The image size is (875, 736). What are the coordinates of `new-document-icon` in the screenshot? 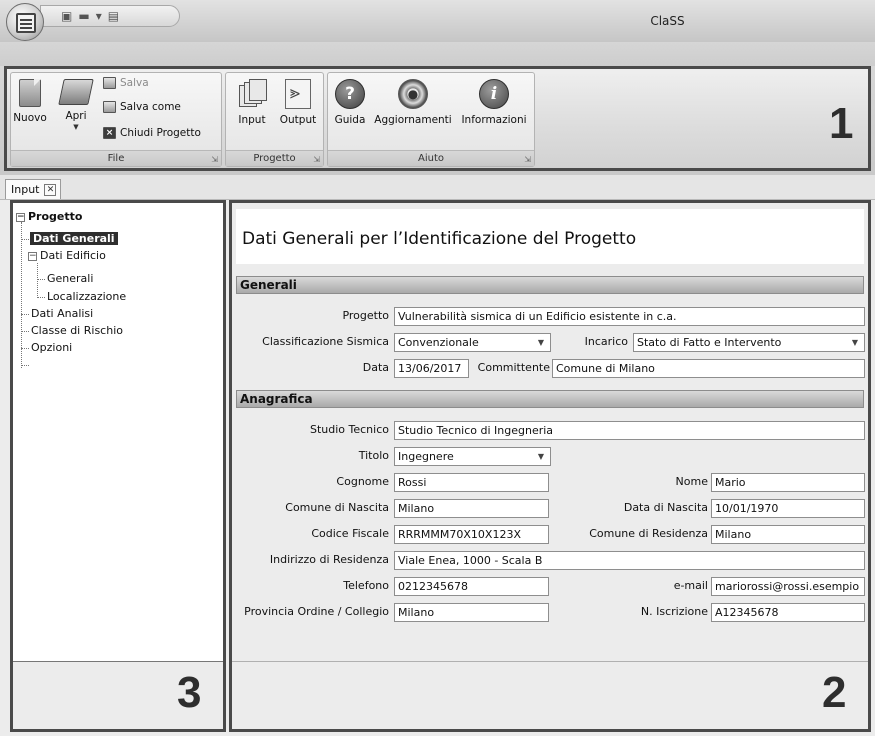 It's located at (30, 93).